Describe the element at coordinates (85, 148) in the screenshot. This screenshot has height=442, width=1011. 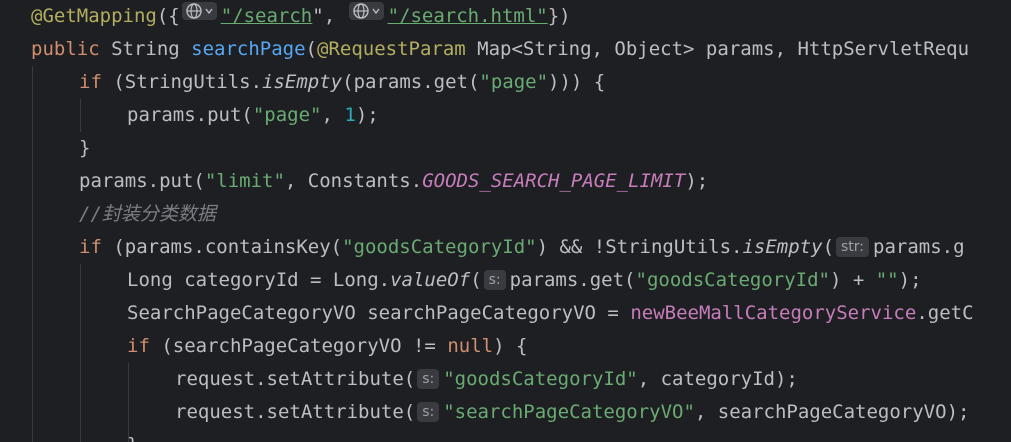
I see `code-line-5: }` at that location.